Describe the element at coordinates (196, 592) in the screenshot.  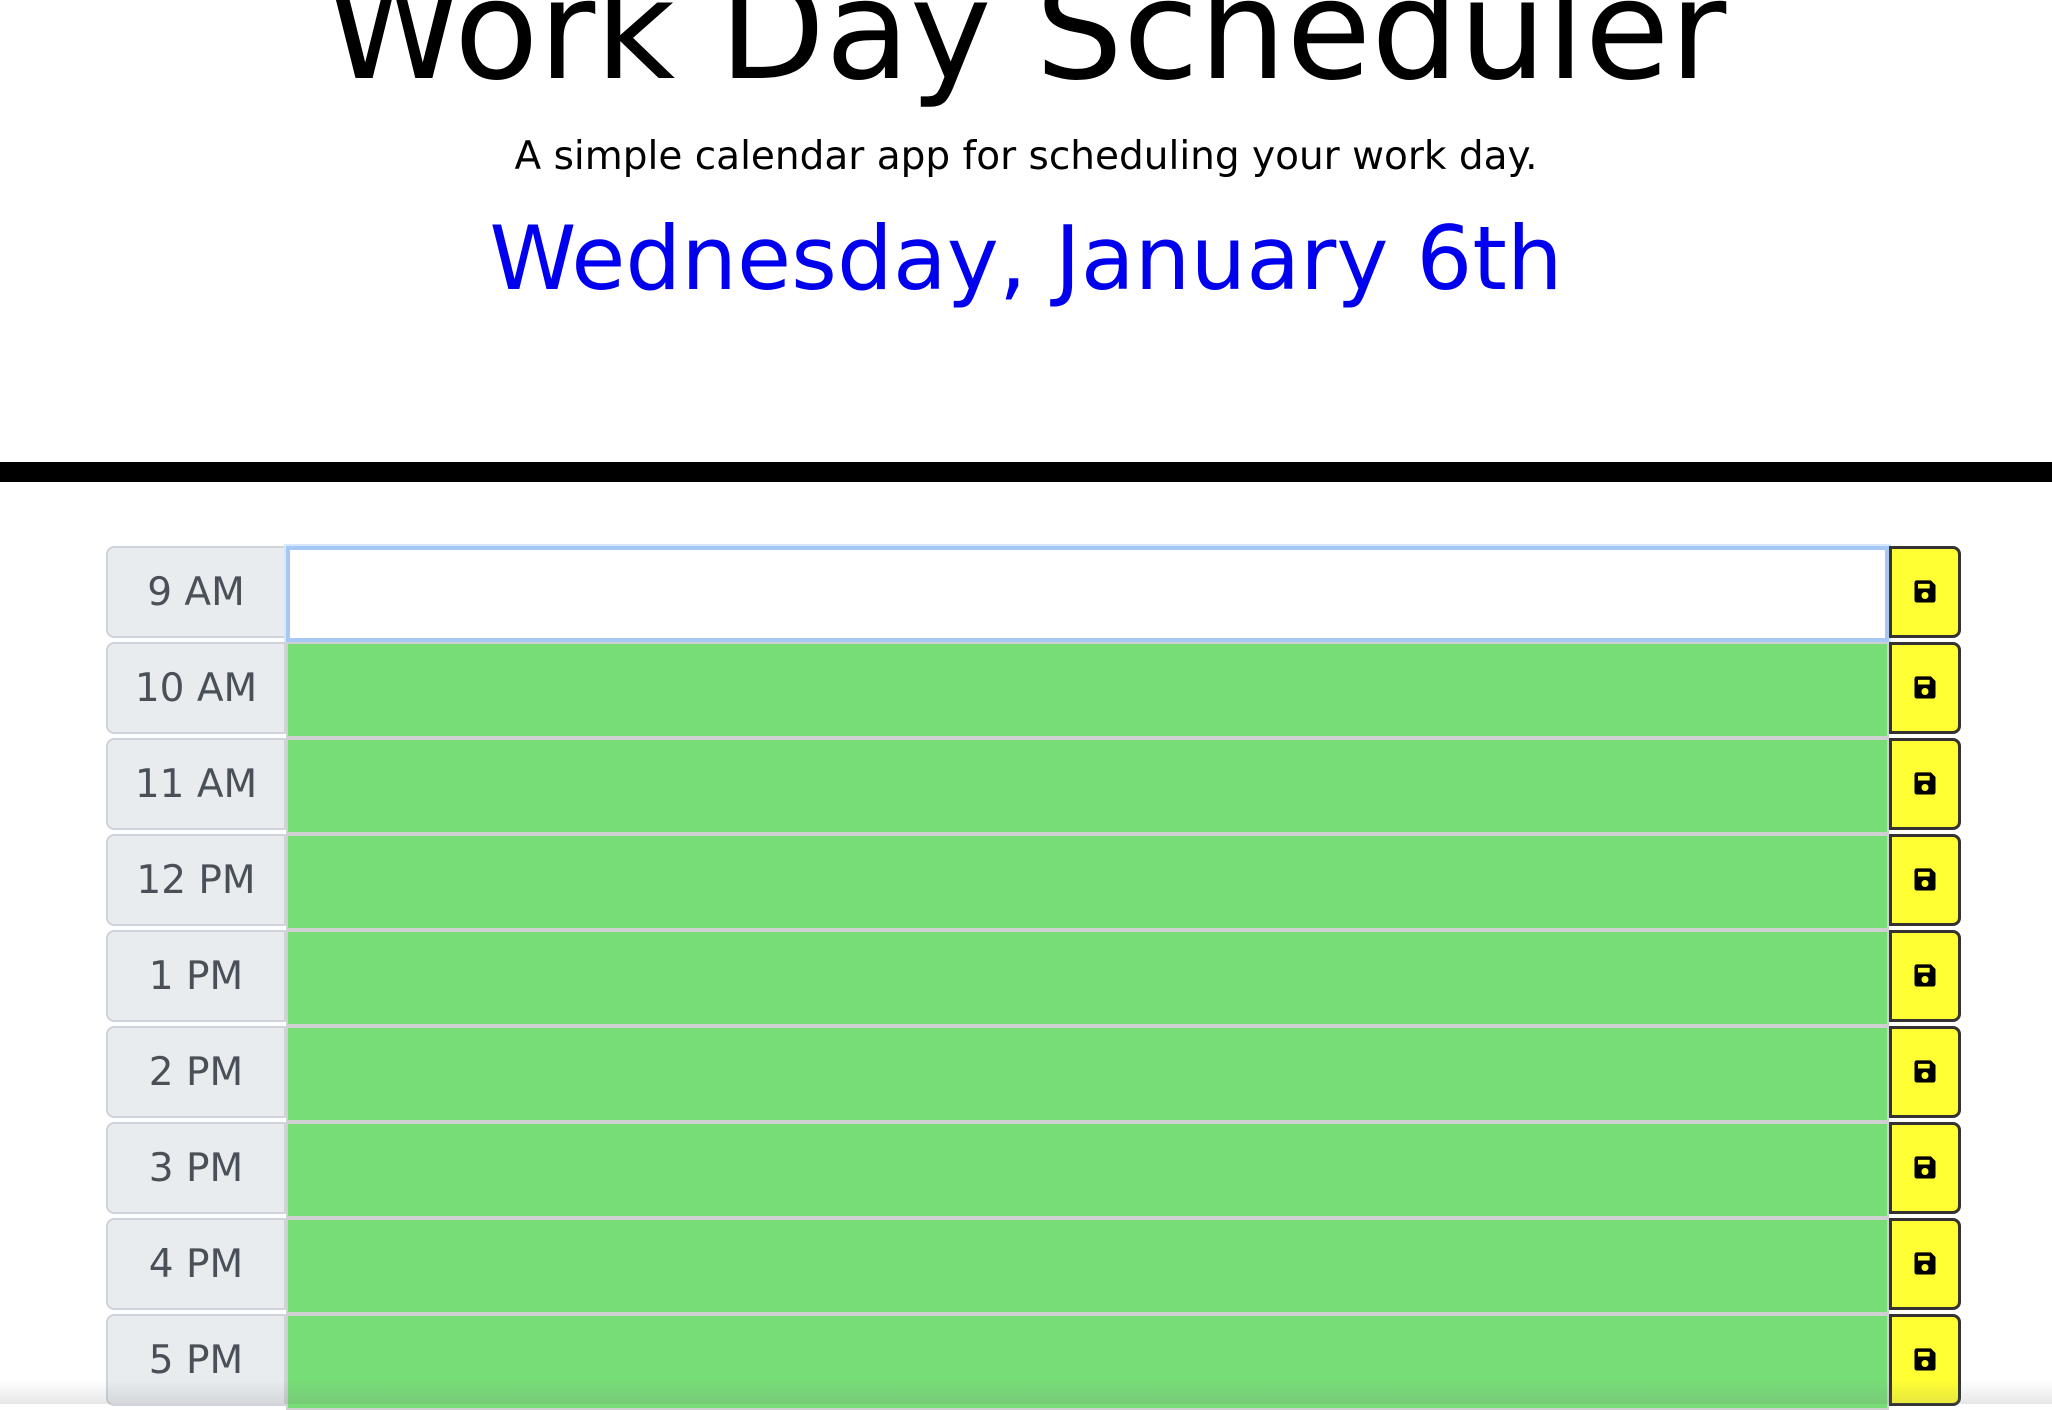
I see `hour-label: 9 AM` at that location.